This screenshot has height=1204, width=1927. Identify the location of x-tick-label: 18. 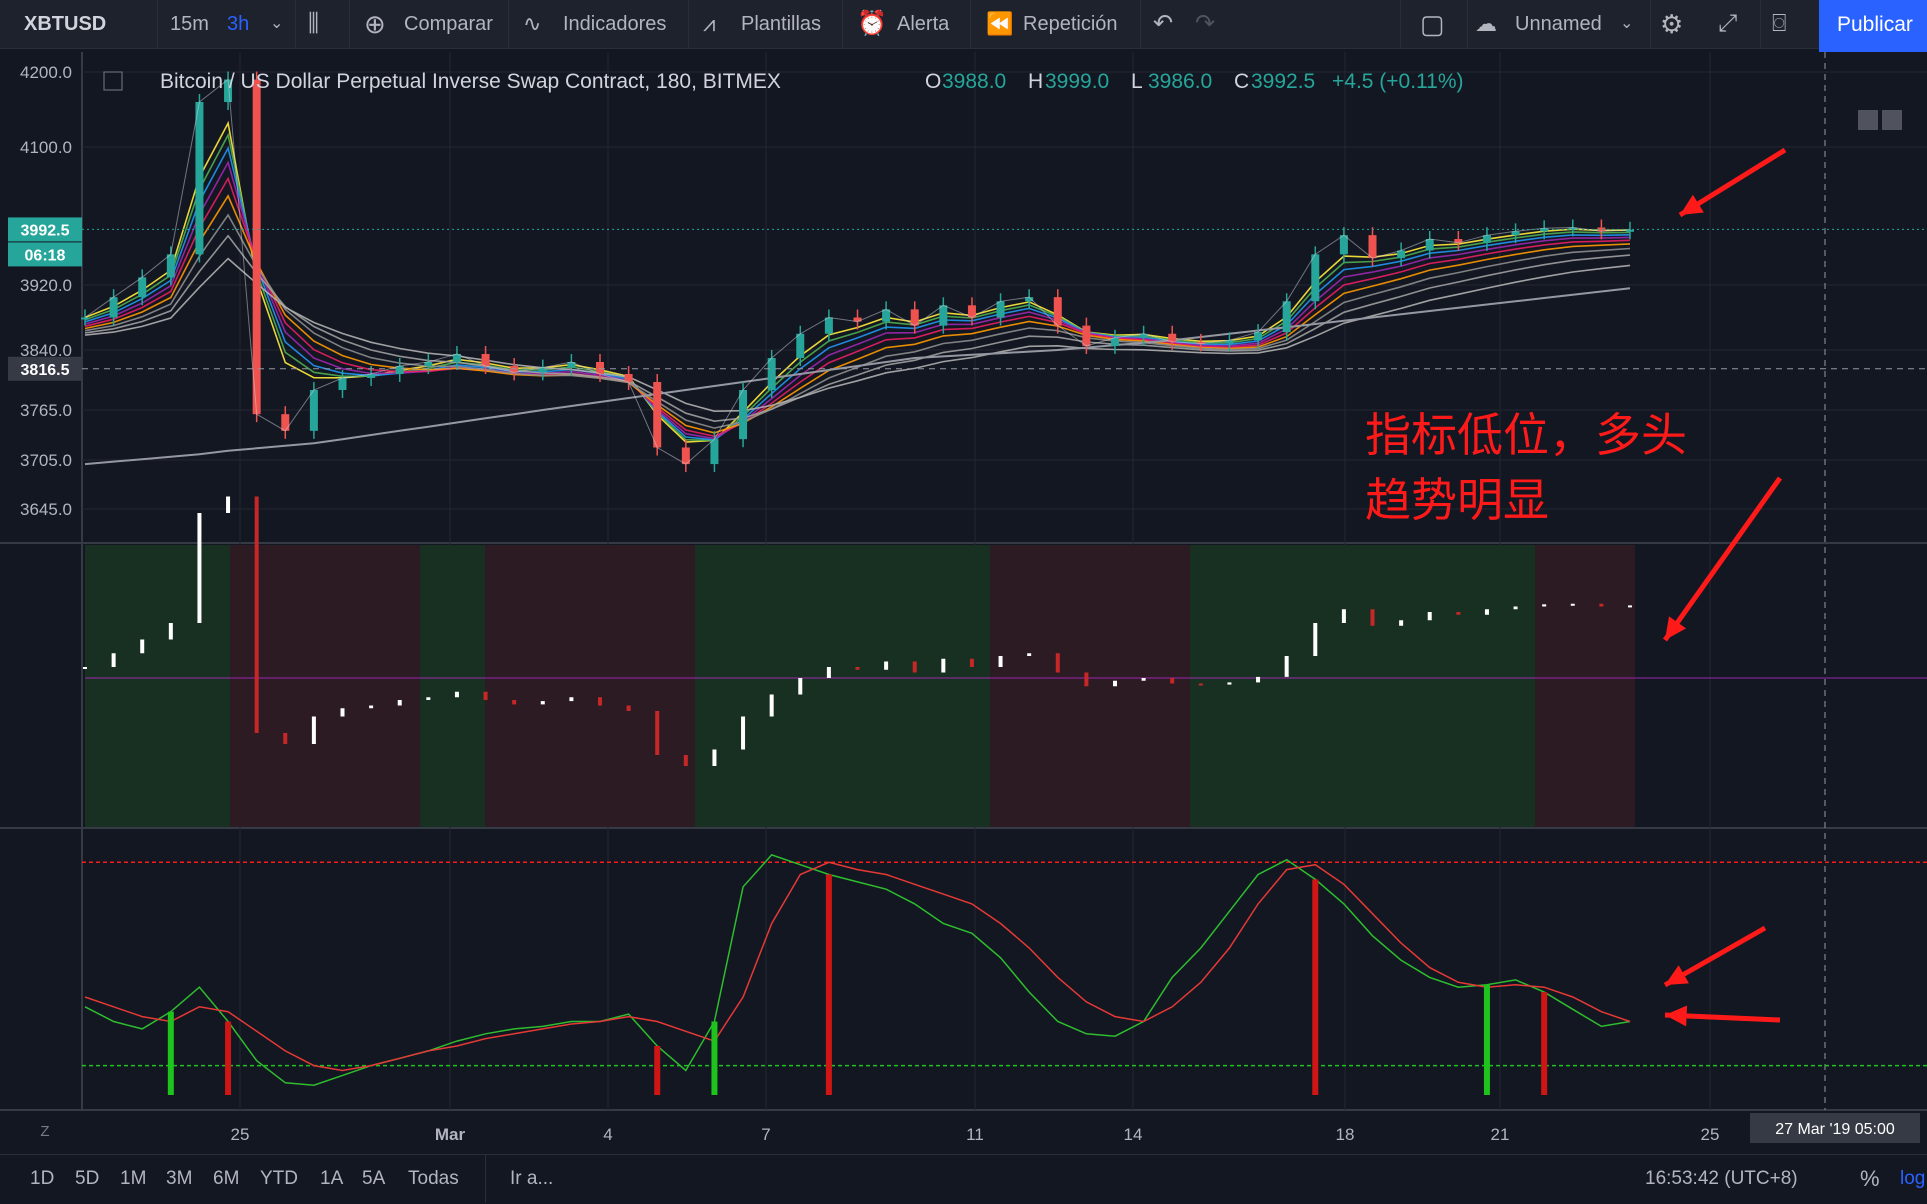
(1345, 1134).